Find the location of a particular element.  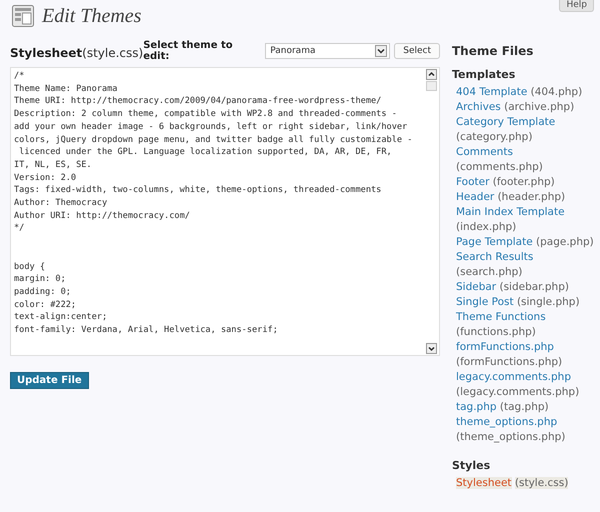

scrollbar is located at coordinates (431, 211).